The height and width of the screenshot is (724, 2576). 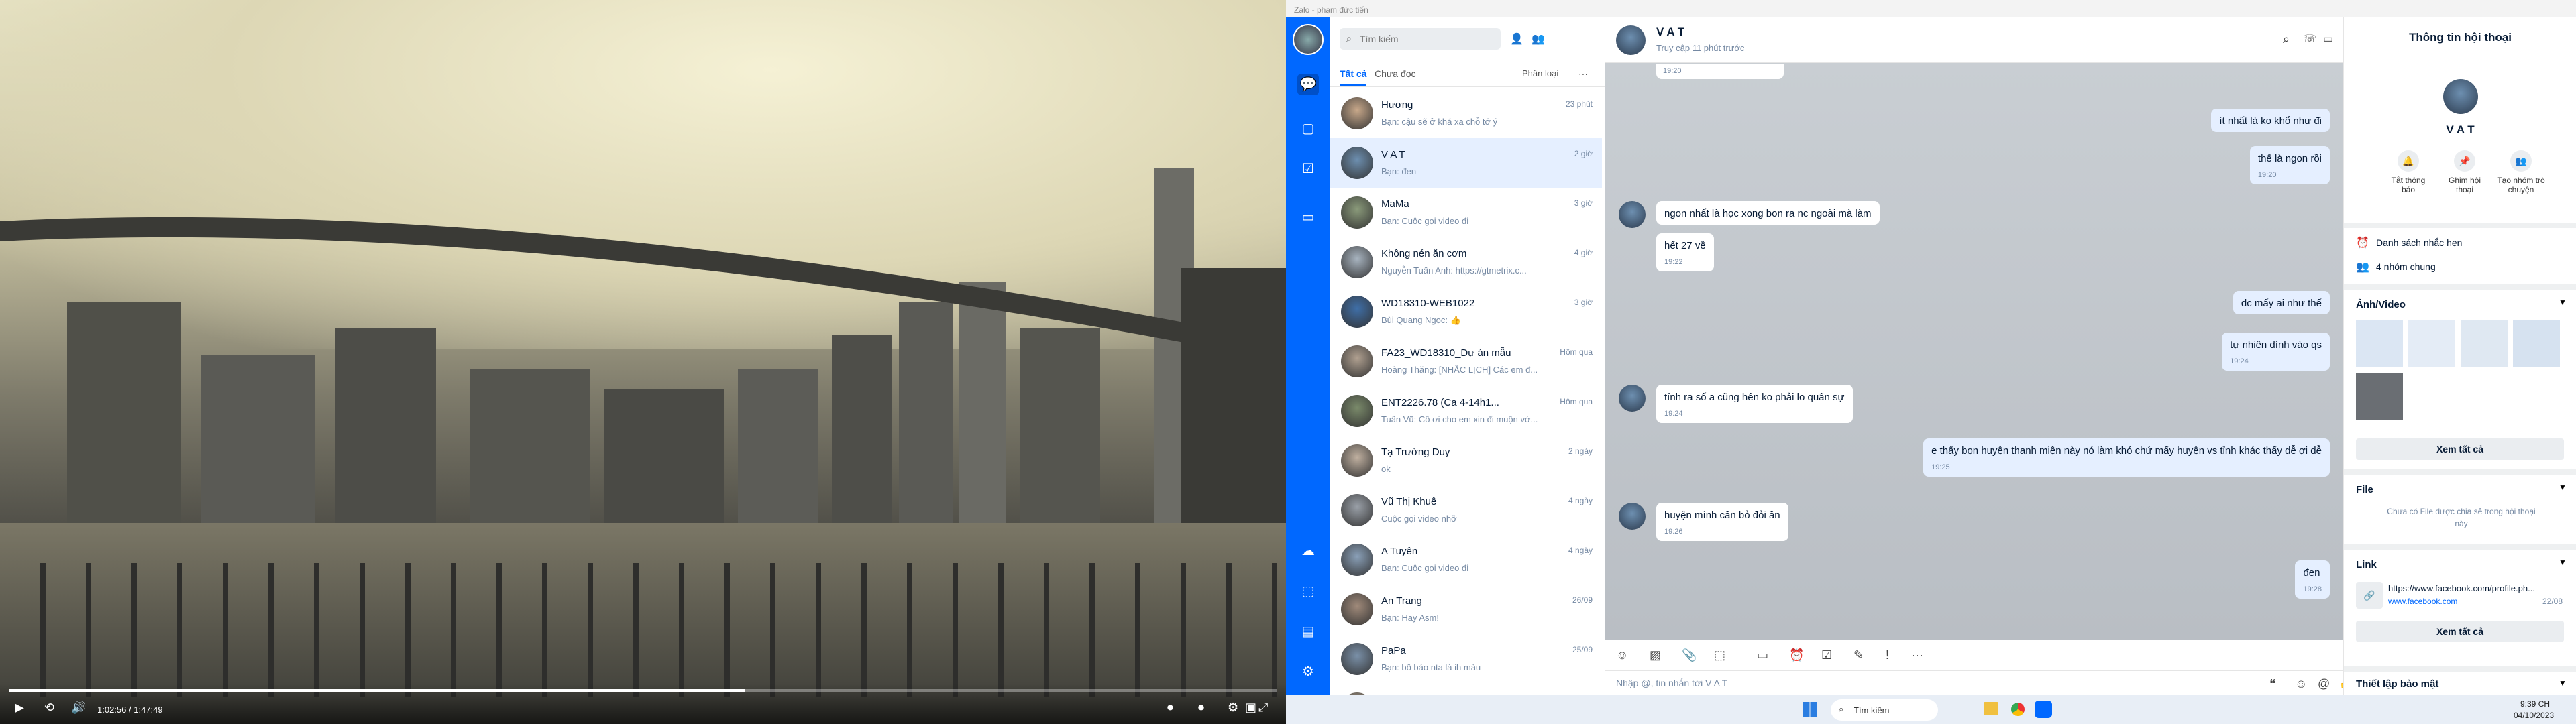 What do you see at coordinates (2364, 489) in the screenshot?
I see `file-title: File` at bounding box center [2364, 489].